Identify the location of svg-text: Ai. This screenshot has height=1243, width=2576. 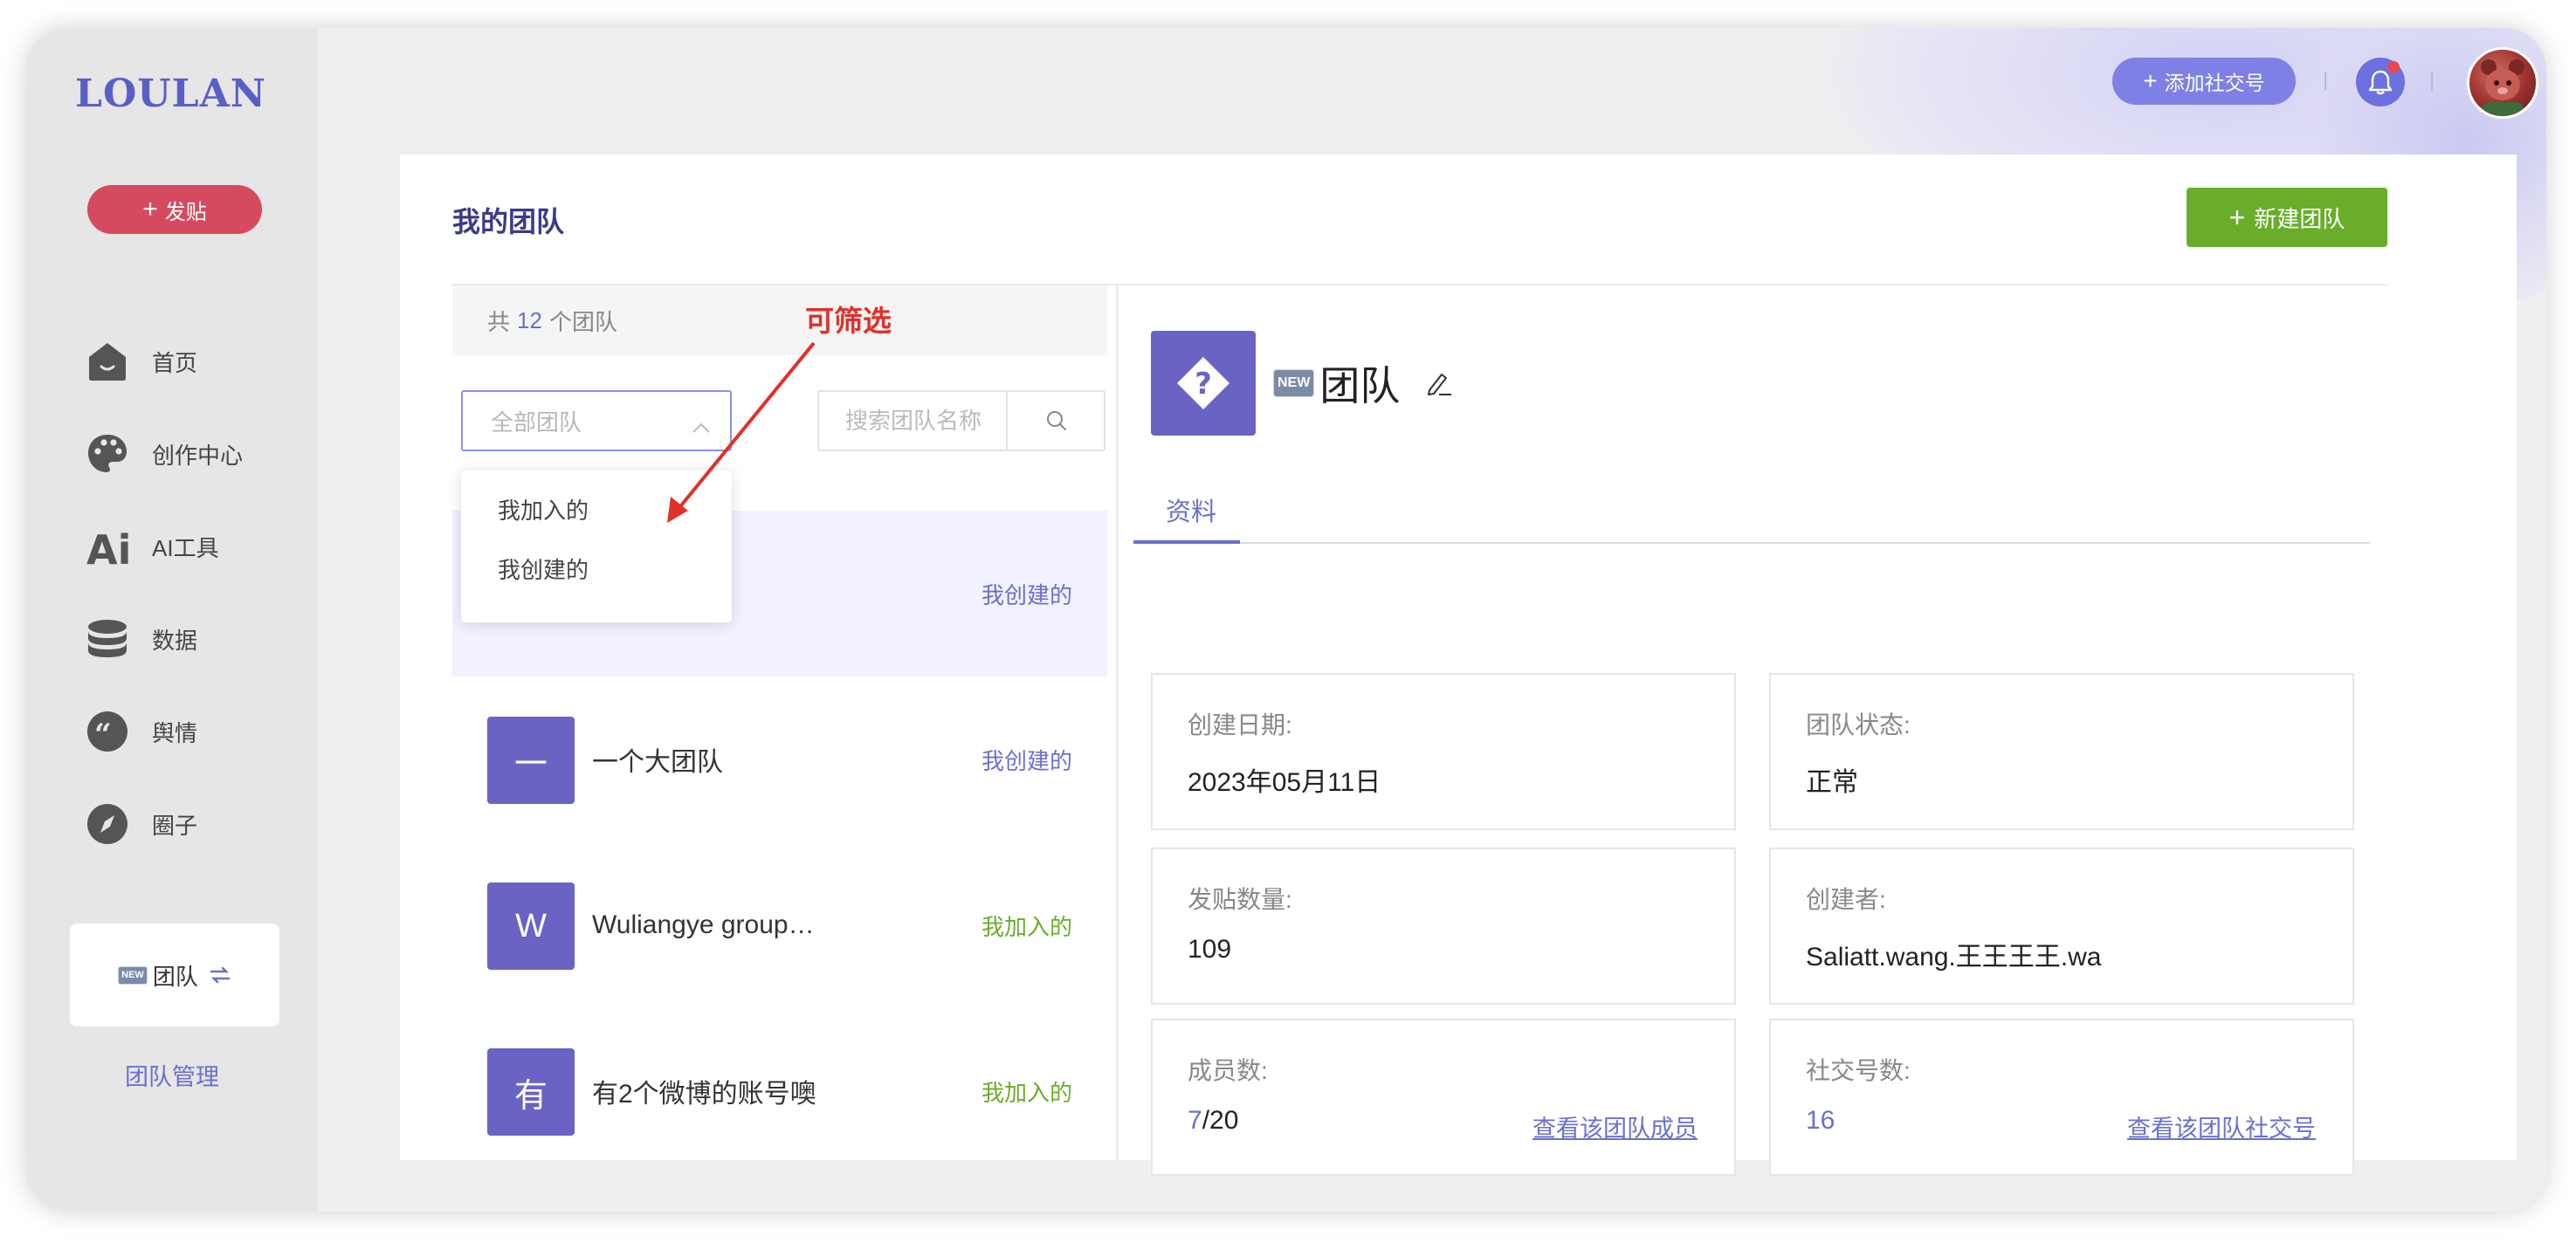
(107, 547).